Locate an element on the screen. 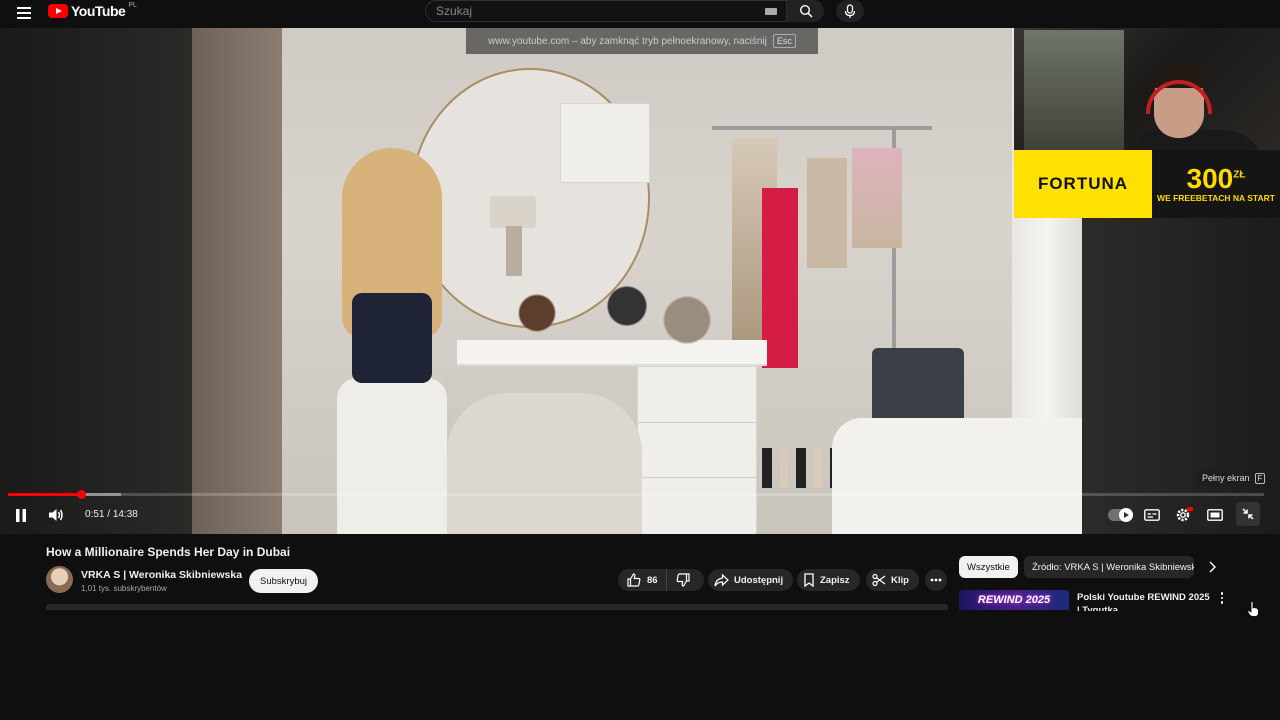  esc-key-hint: Esc is located at coordinates (784, 41).